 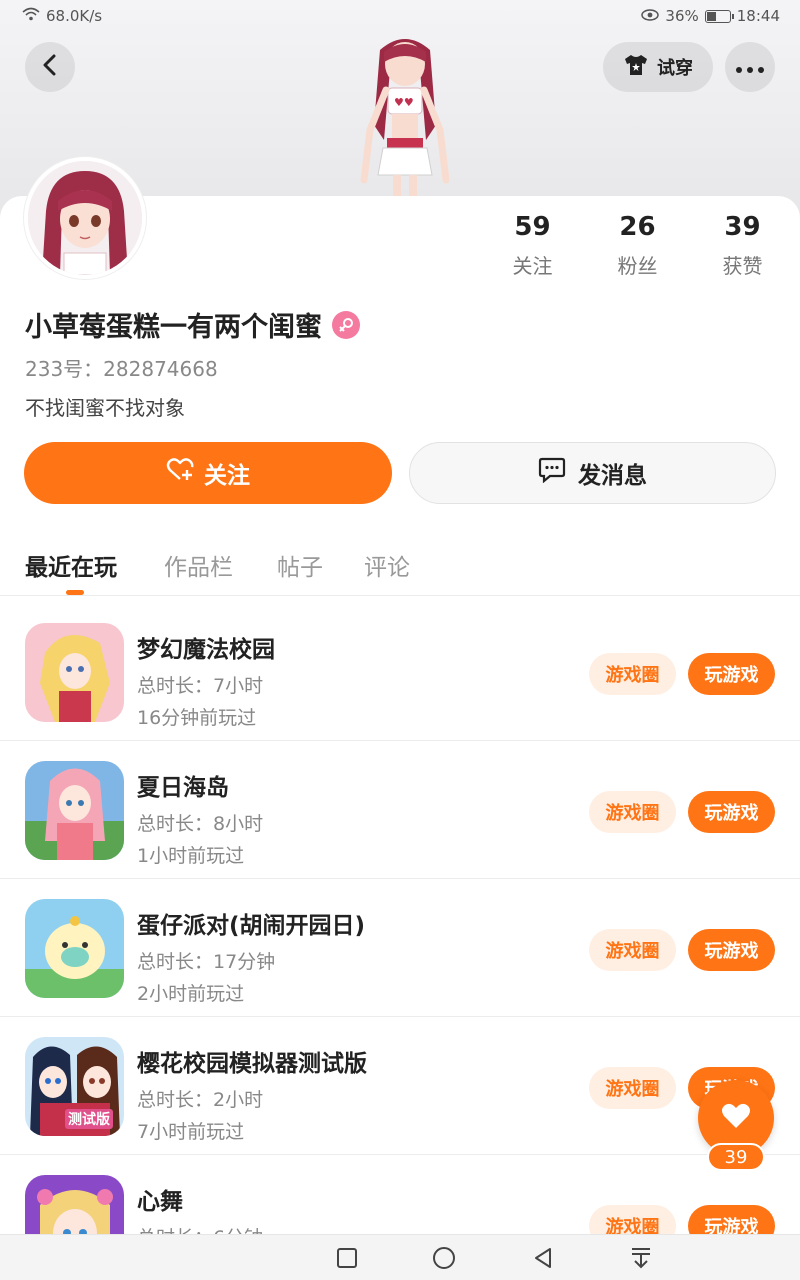 What do you see at coordinates (31, 16) in the screenshot?
I see `wifi-icon` at bounding box center [31, 16].